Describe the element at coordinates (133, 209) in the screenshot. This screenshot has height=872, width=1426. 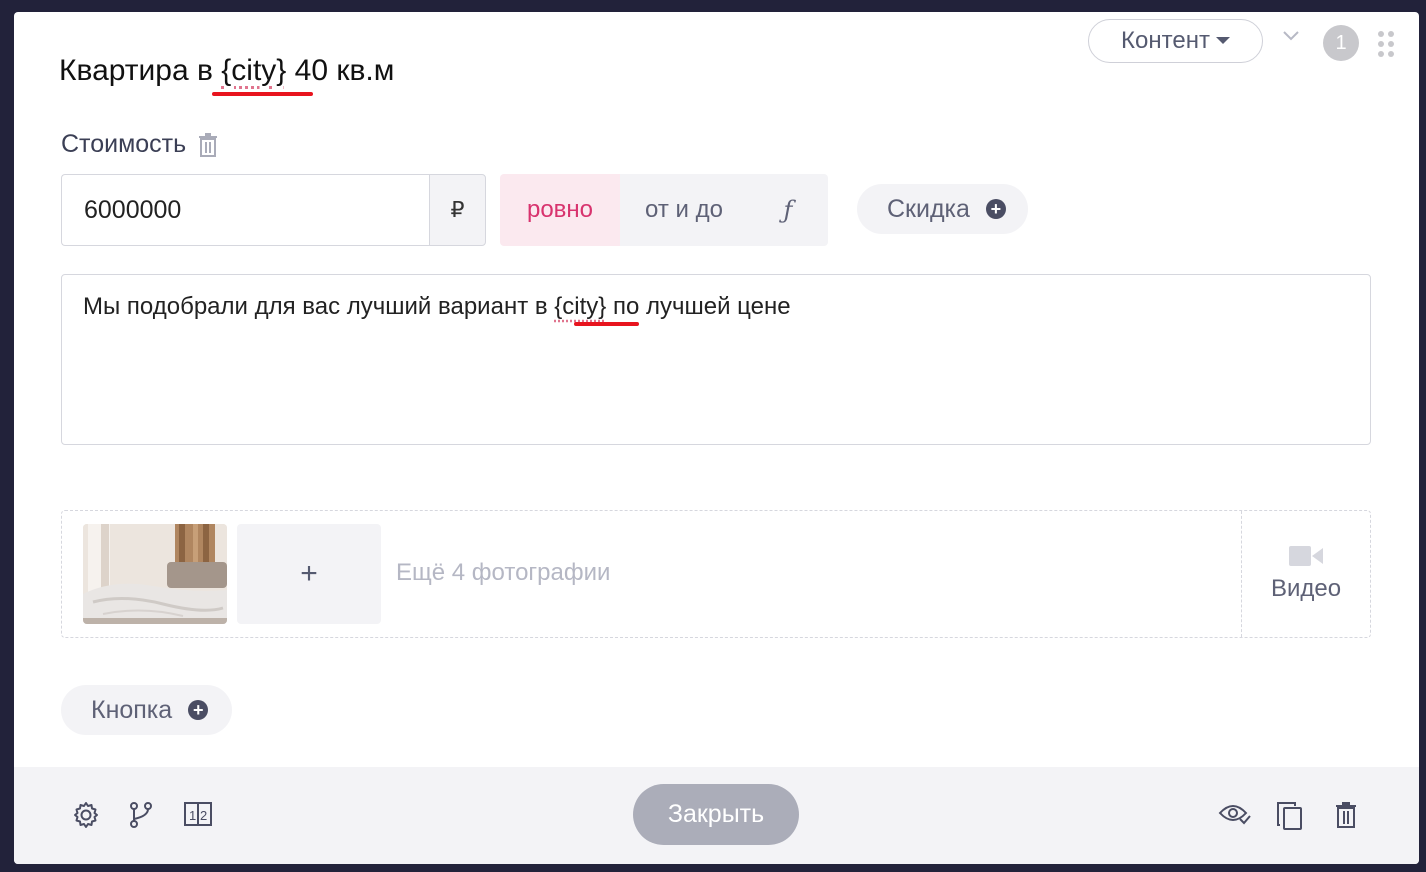
I see `price-value: 6000000` at that location.